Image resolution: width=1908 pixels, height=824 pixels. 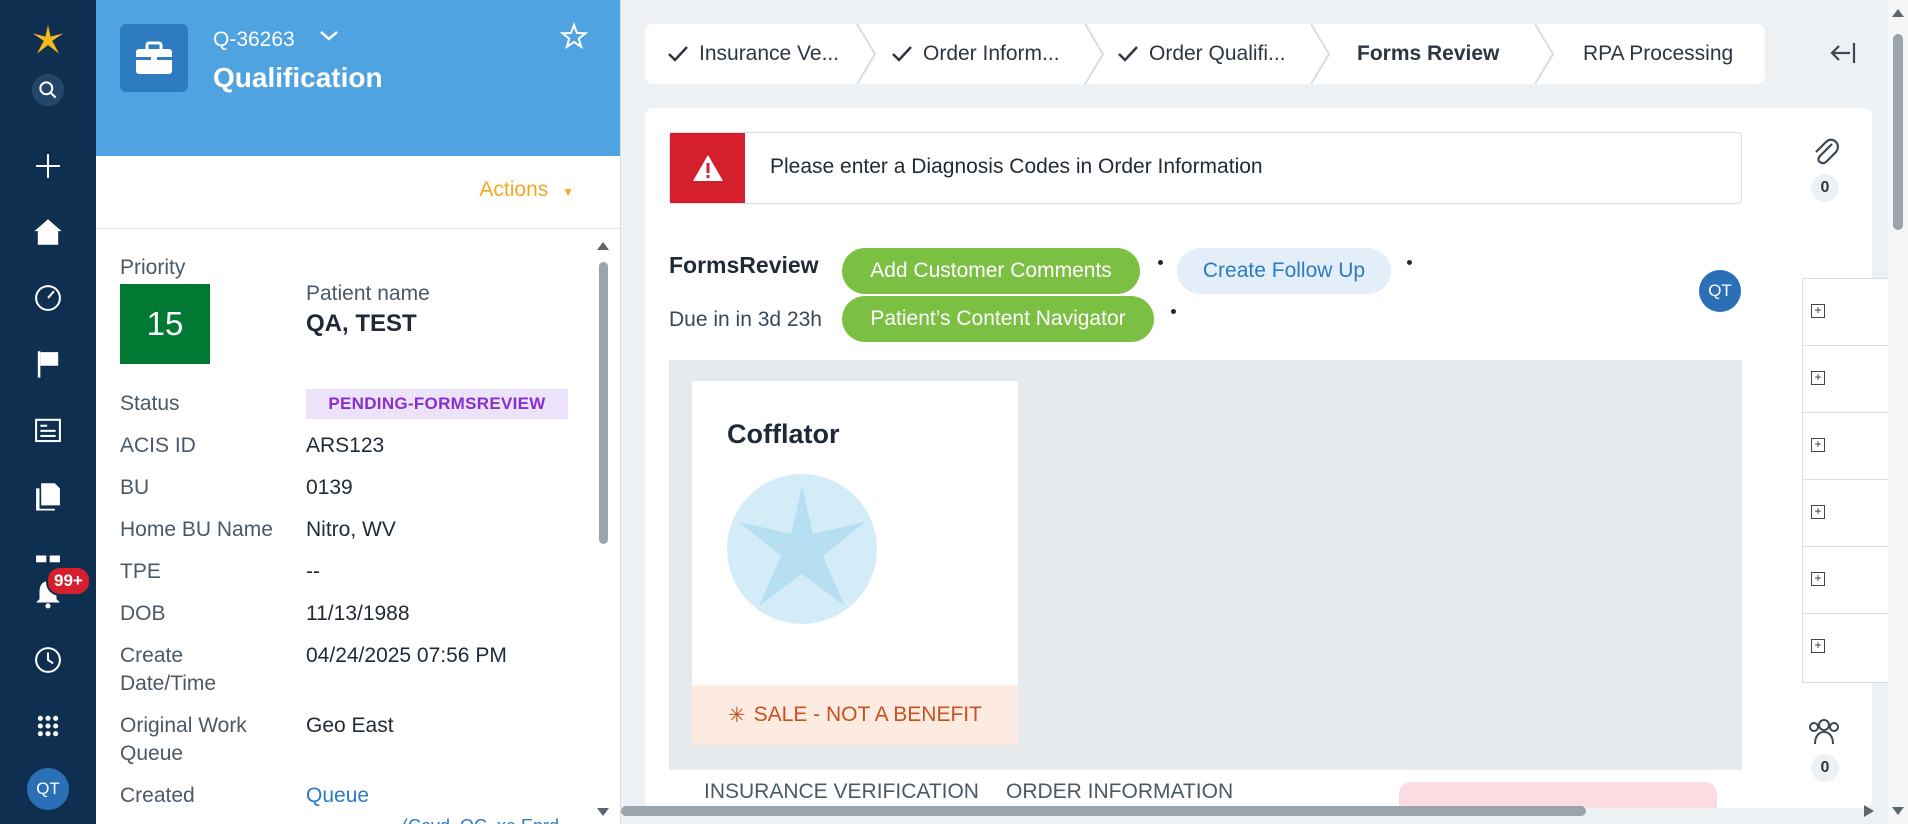 What do you see at coordinates (568, 192) in the screenshot?
I see `caret-down-icon: ▼` at bounding box center [568, 192].